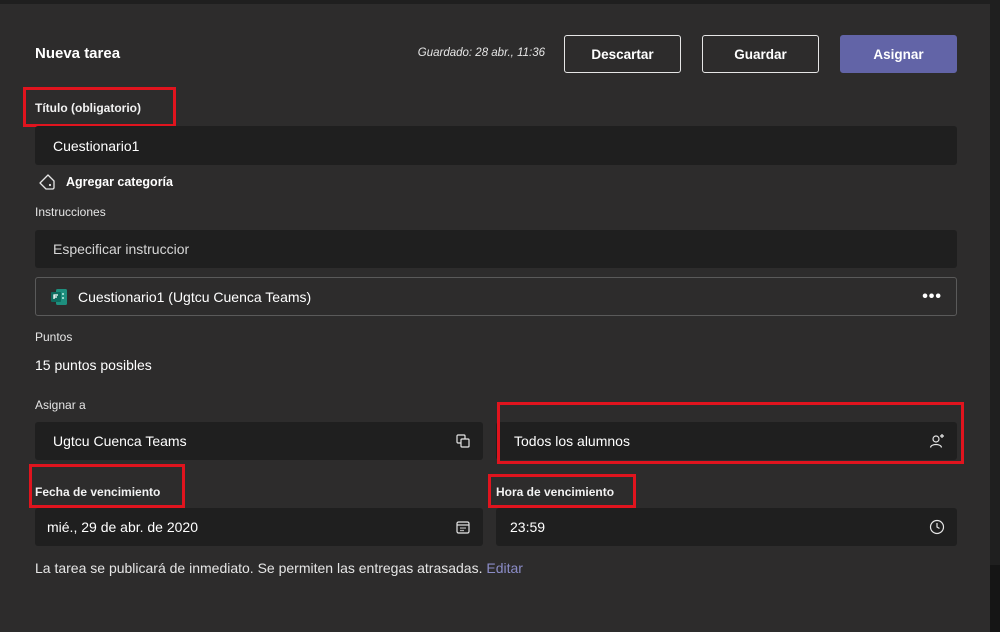 This screenshot has height=632, width=1000. What do you see at coordinates (120, 441) in the screenshot?
I see `class-select-value: Ugtcu Cuenca Teams` at bounding box center [120, 441].